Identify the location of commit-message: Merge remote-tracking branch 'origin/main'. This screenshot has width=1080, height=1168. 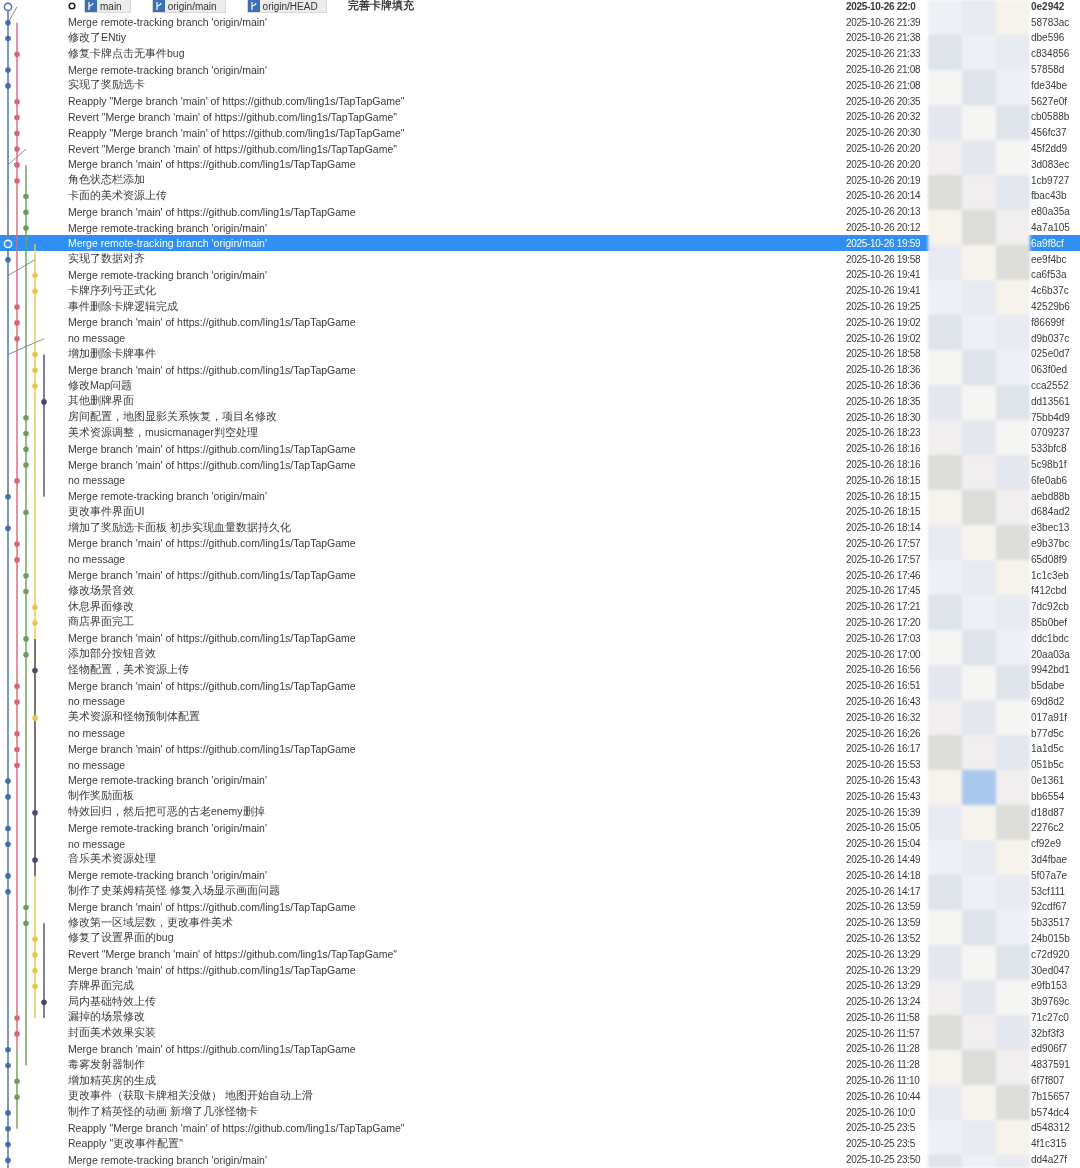
(167, 496).